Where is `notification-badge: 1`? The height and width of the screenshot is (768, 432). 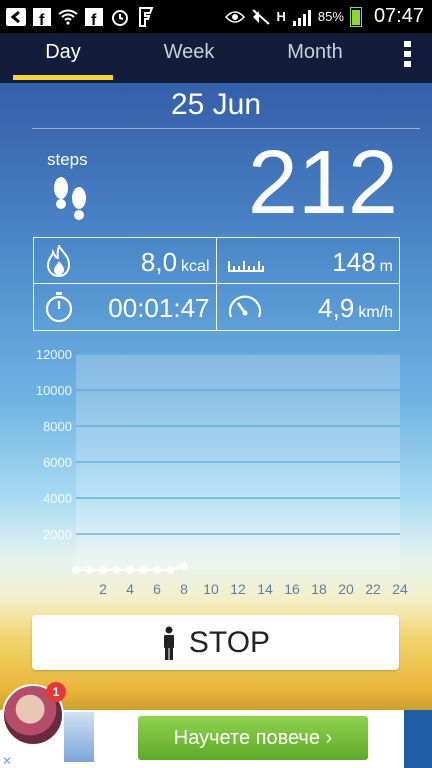
notification-badge: 1 is located at coordinates (56, 692).